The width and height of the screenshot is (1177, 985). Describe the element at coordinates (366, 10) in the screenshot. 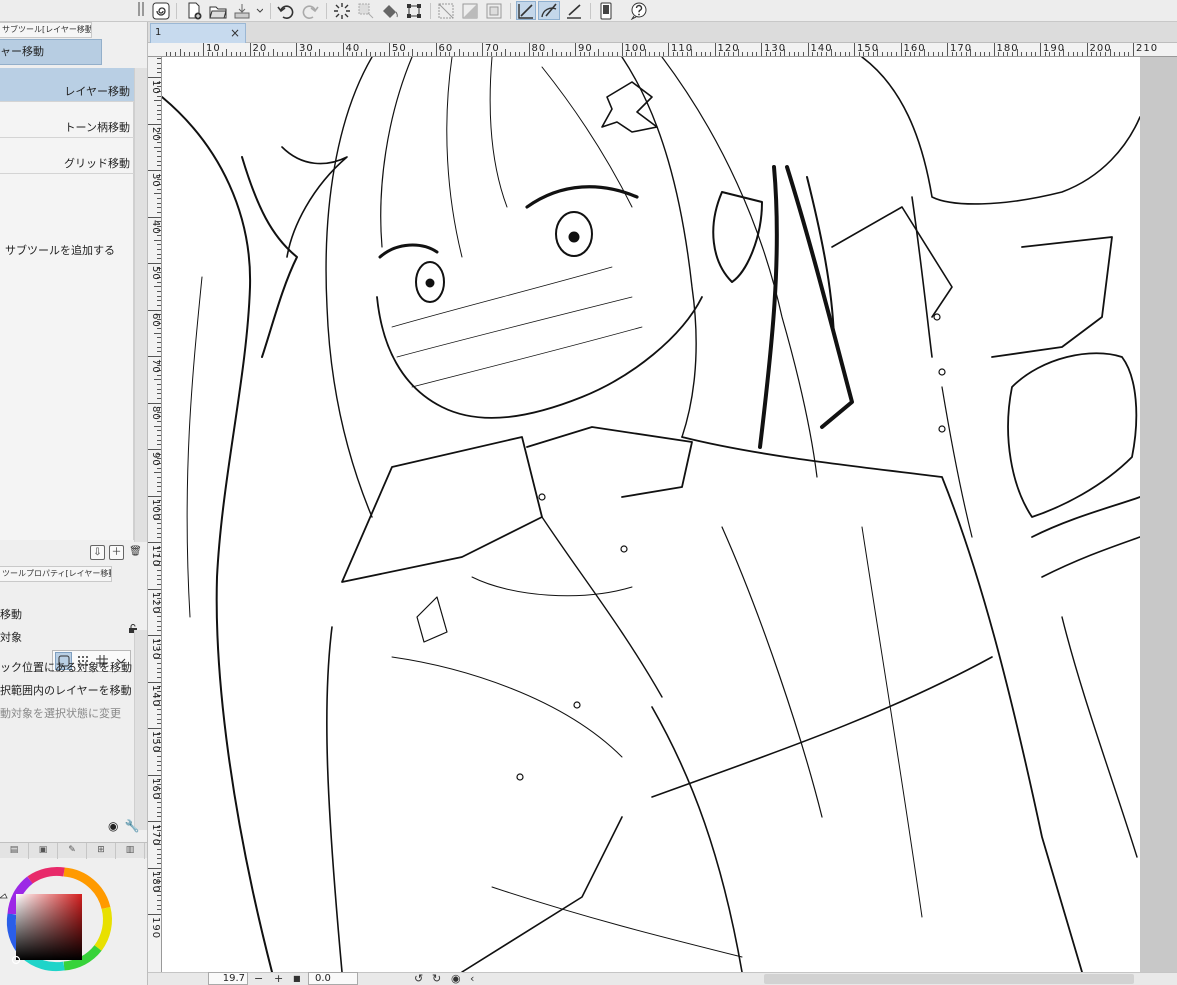

I see `selection-clear-icon` at that location.